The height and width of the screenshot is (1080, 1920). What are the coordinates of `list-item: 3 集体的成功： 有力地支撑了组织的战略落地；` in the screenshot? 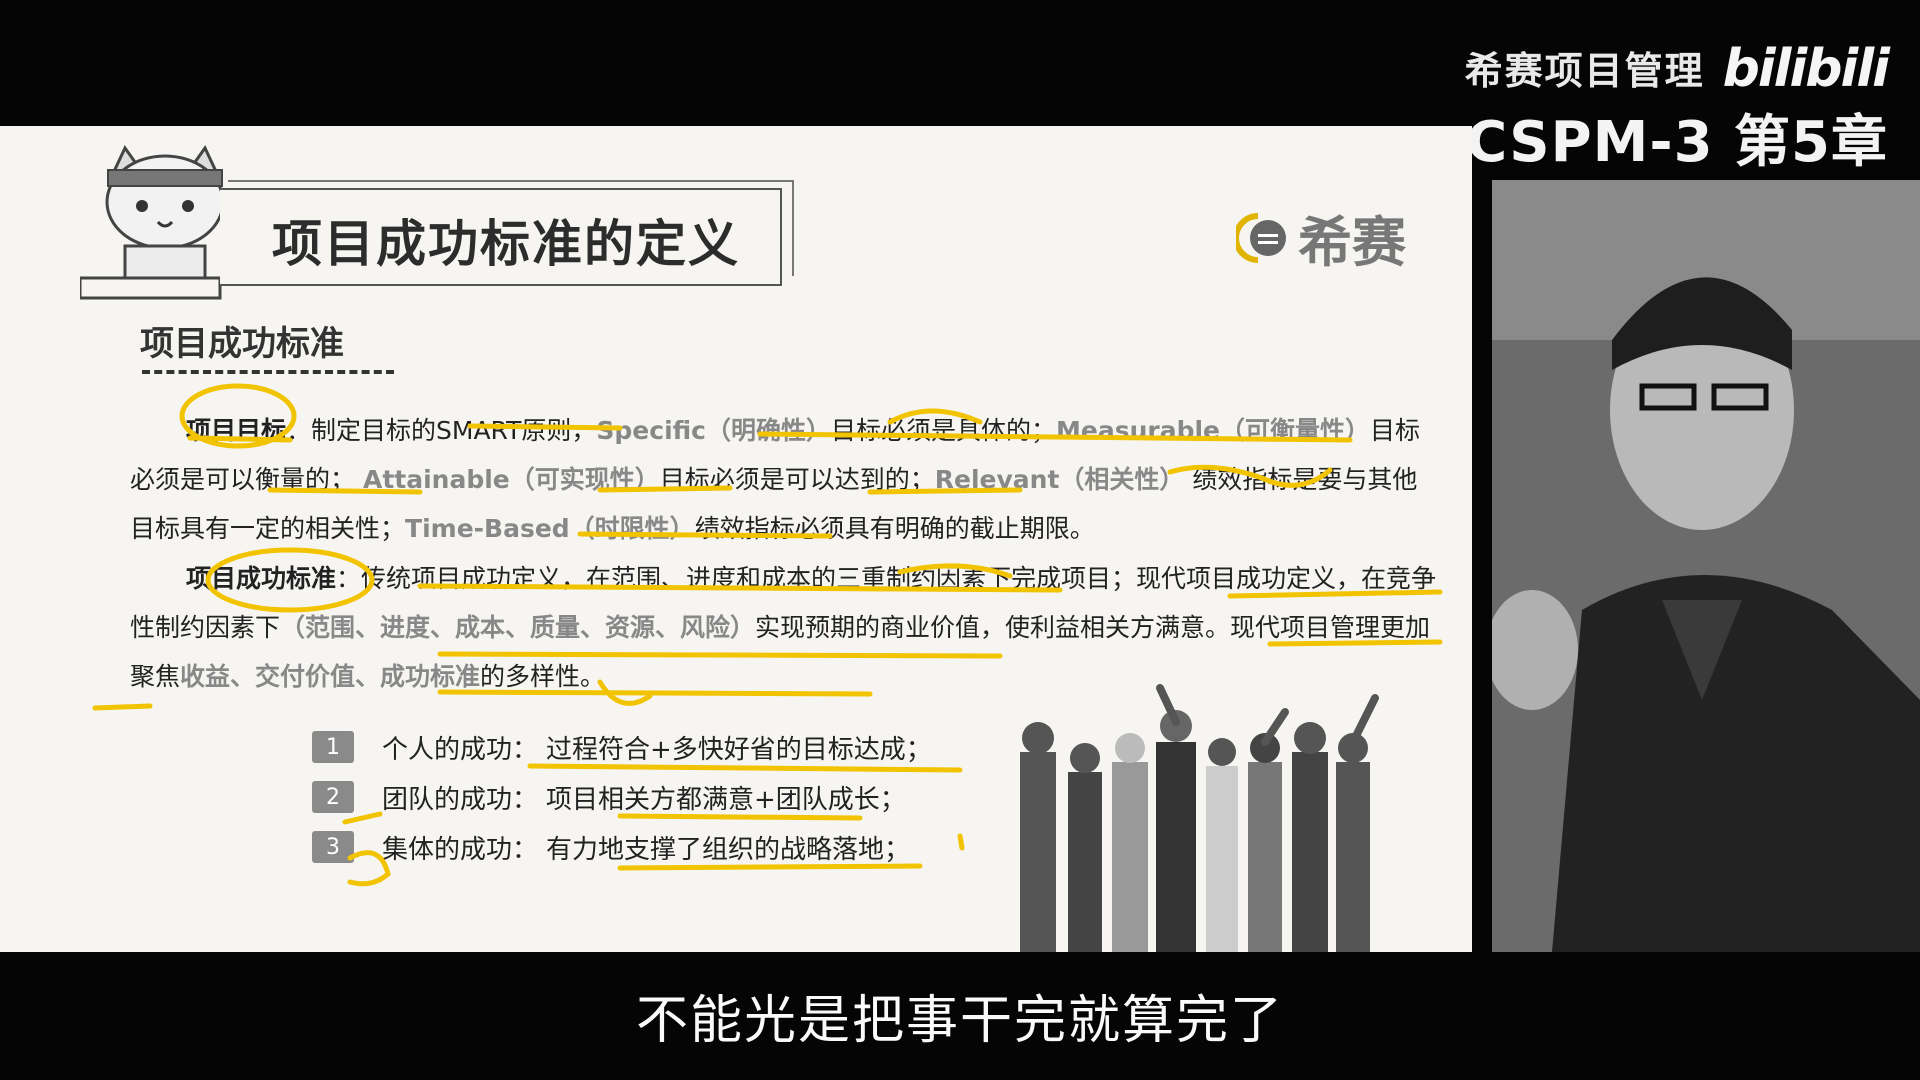 It's located at (622, 847).